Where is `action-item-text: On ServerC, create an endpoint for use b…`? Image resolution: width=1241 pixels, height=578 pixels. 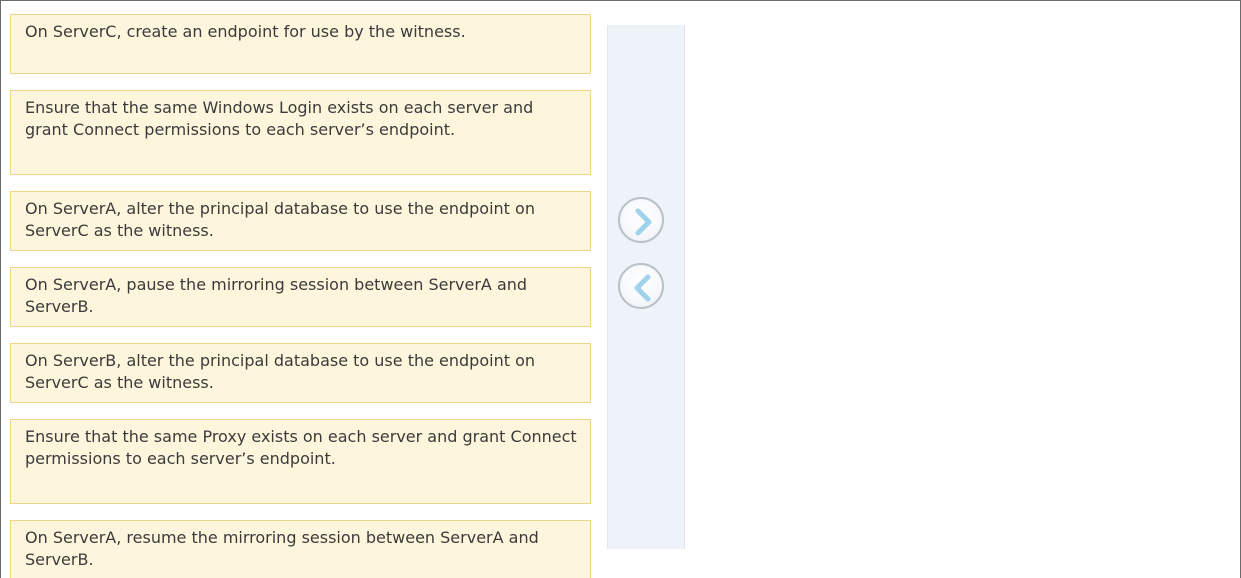
action-item-text: On ServerC, create an endpoint for use b… is located at coordinates (245, 31).